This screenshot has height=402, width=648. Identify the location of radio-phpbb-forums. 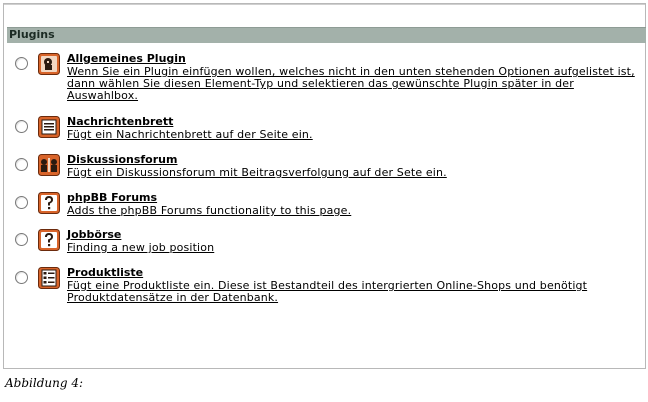
(21, 202).